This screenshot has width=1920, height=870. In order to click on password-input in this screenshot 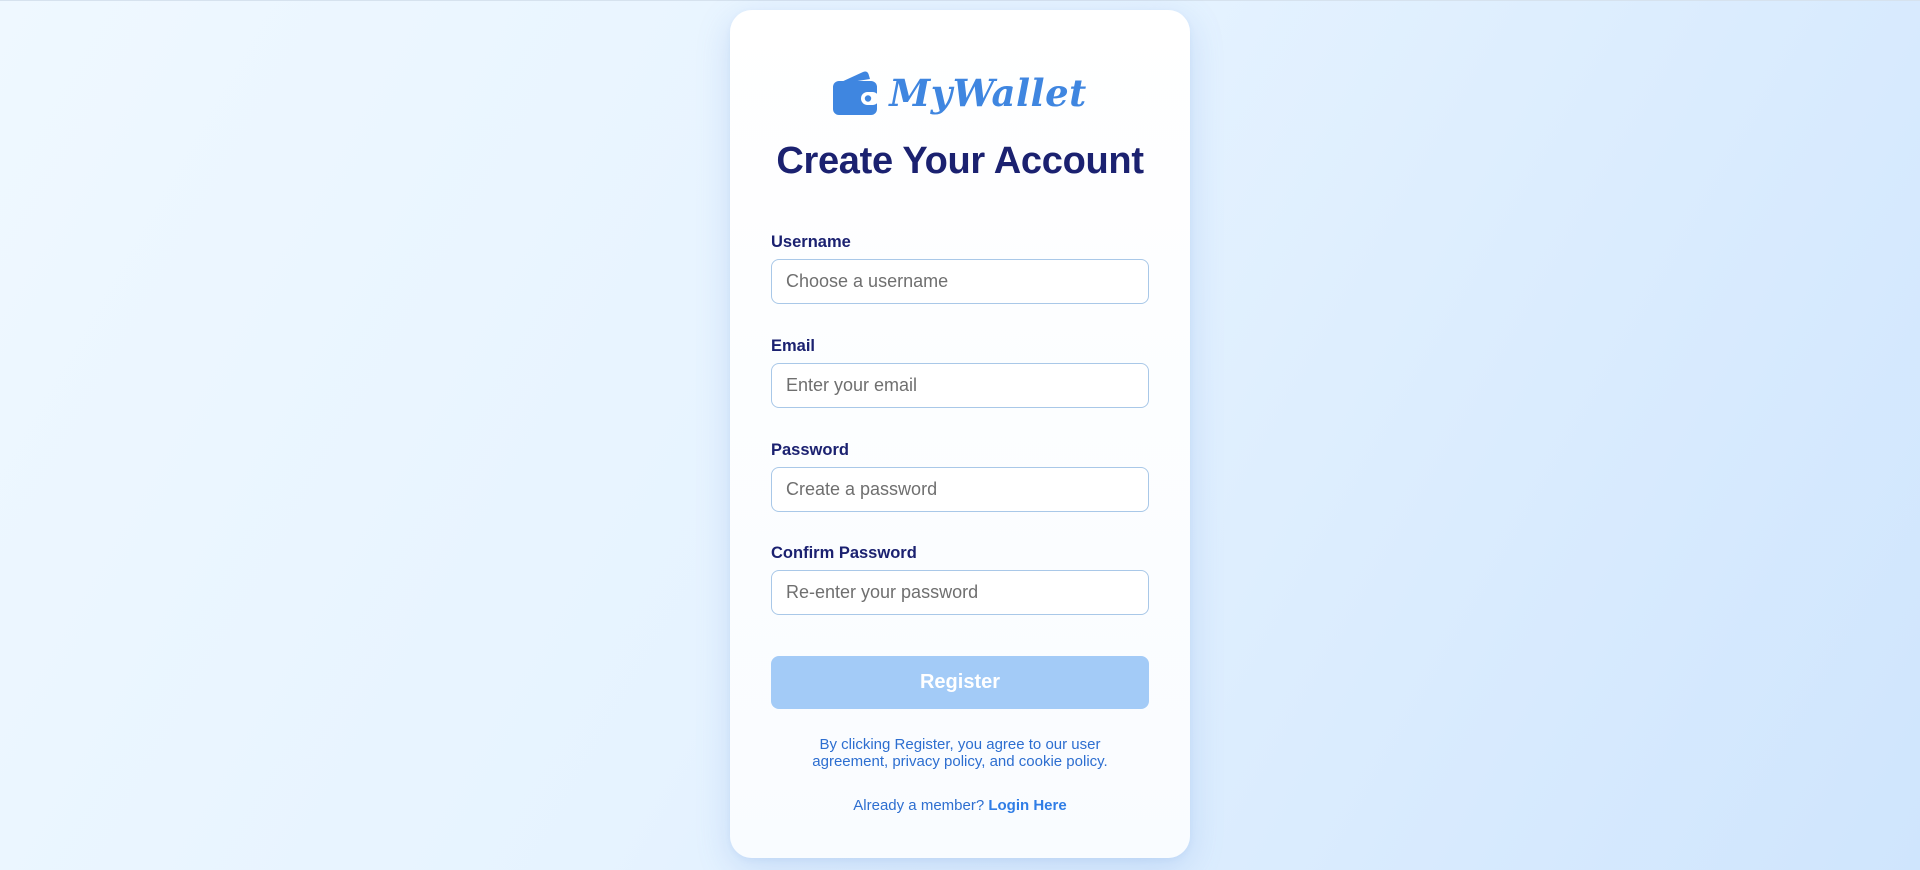, I will do `click(960, 489)`.